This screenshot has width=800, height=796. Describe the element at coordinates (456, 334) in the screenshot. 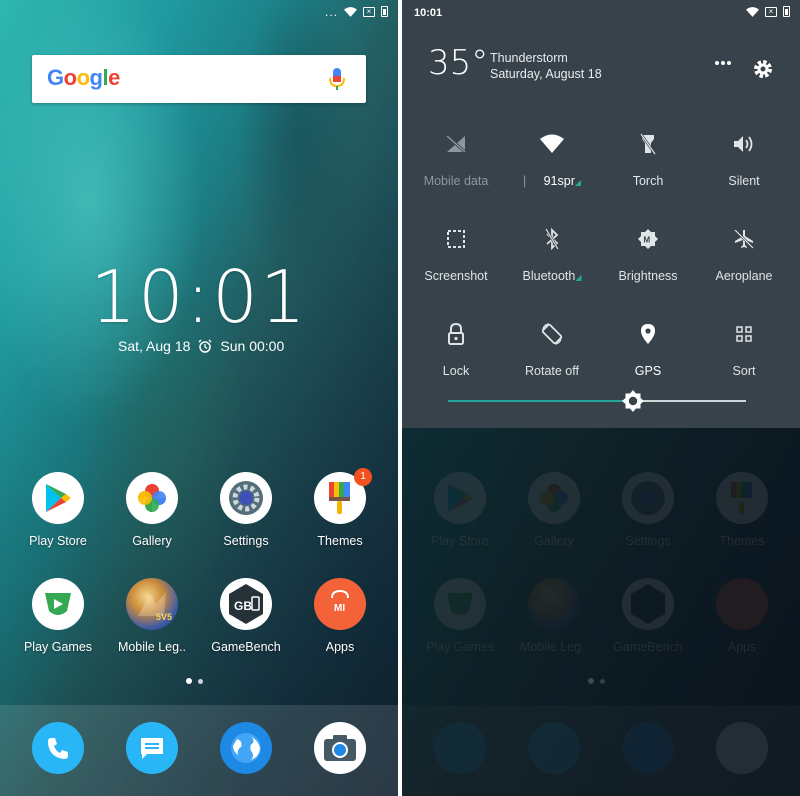

I see `lock-icon` at that location.